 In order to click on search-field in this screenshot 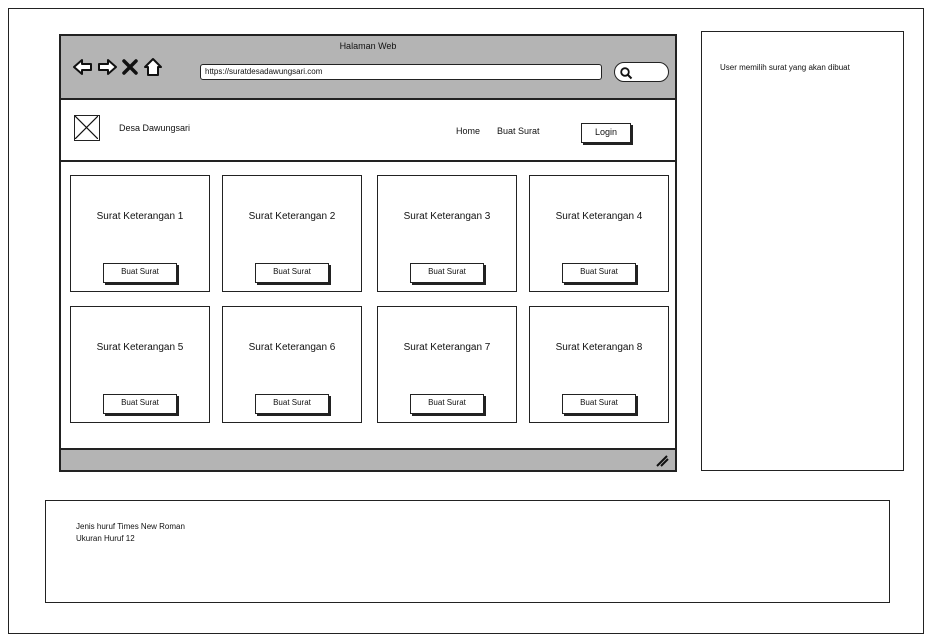, I will do `click(641, 72)`.